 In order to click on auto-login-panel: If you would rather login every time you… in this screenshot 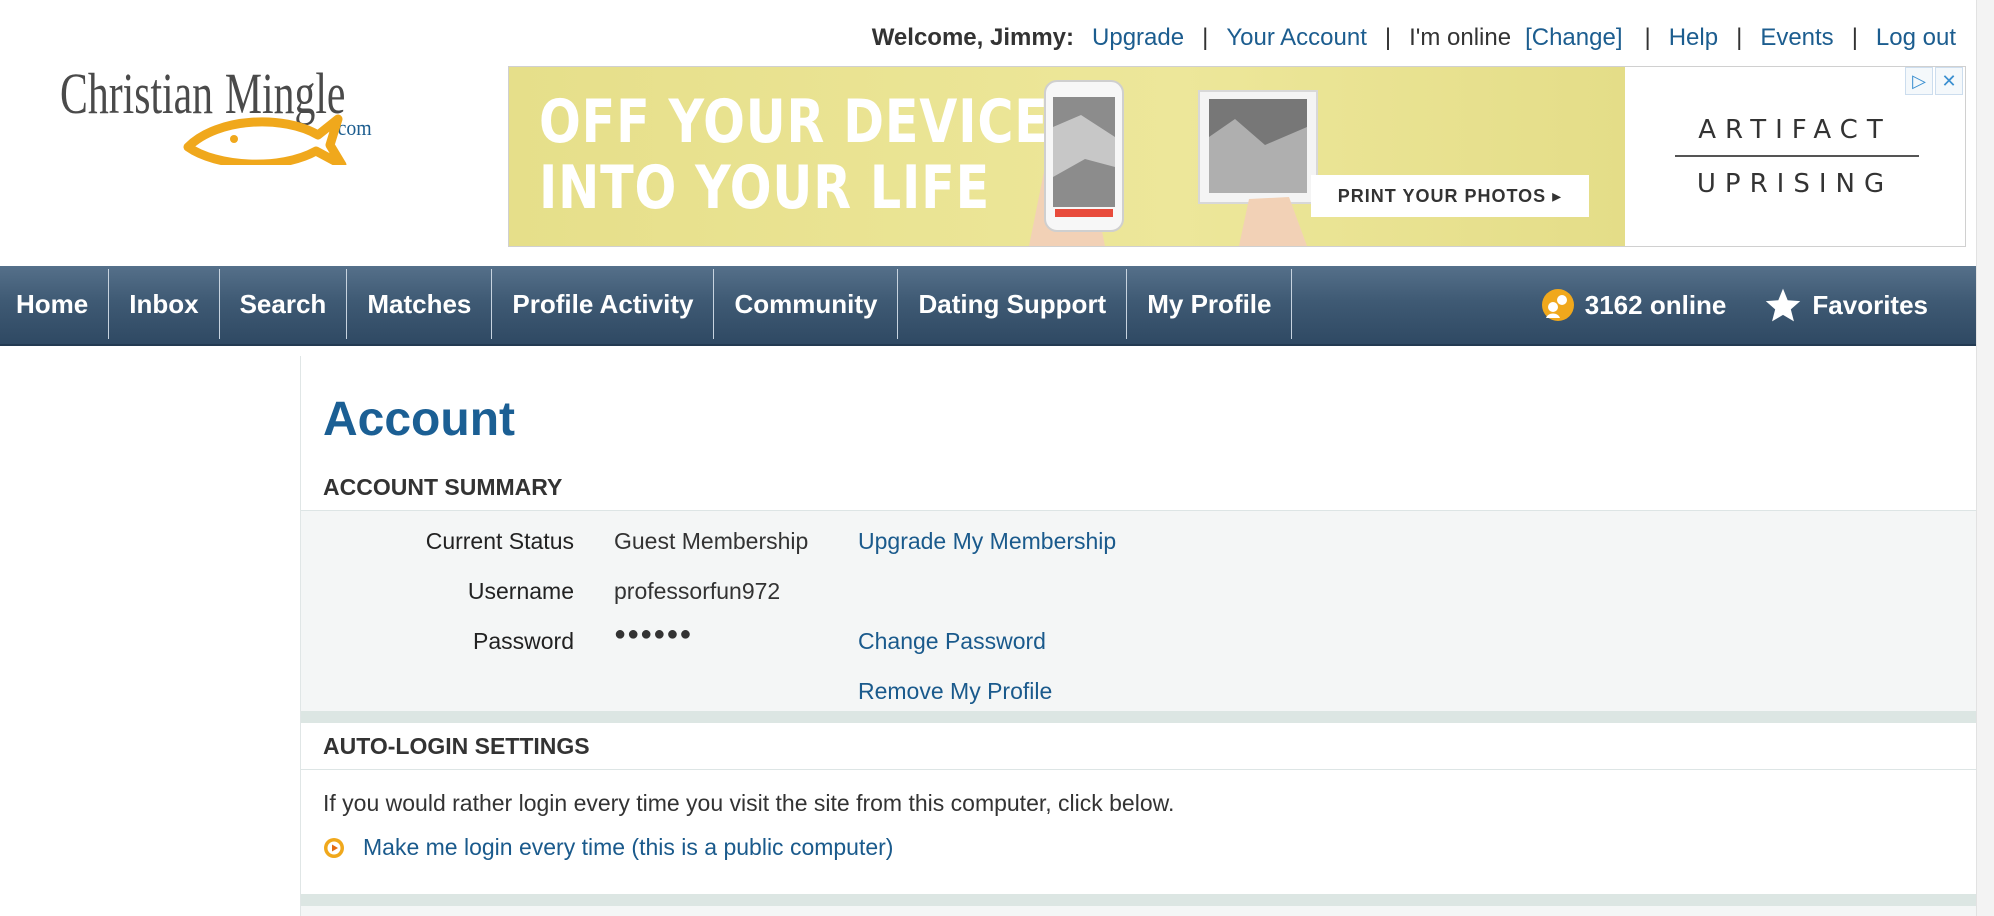, I will do `click(1138, 831)`.